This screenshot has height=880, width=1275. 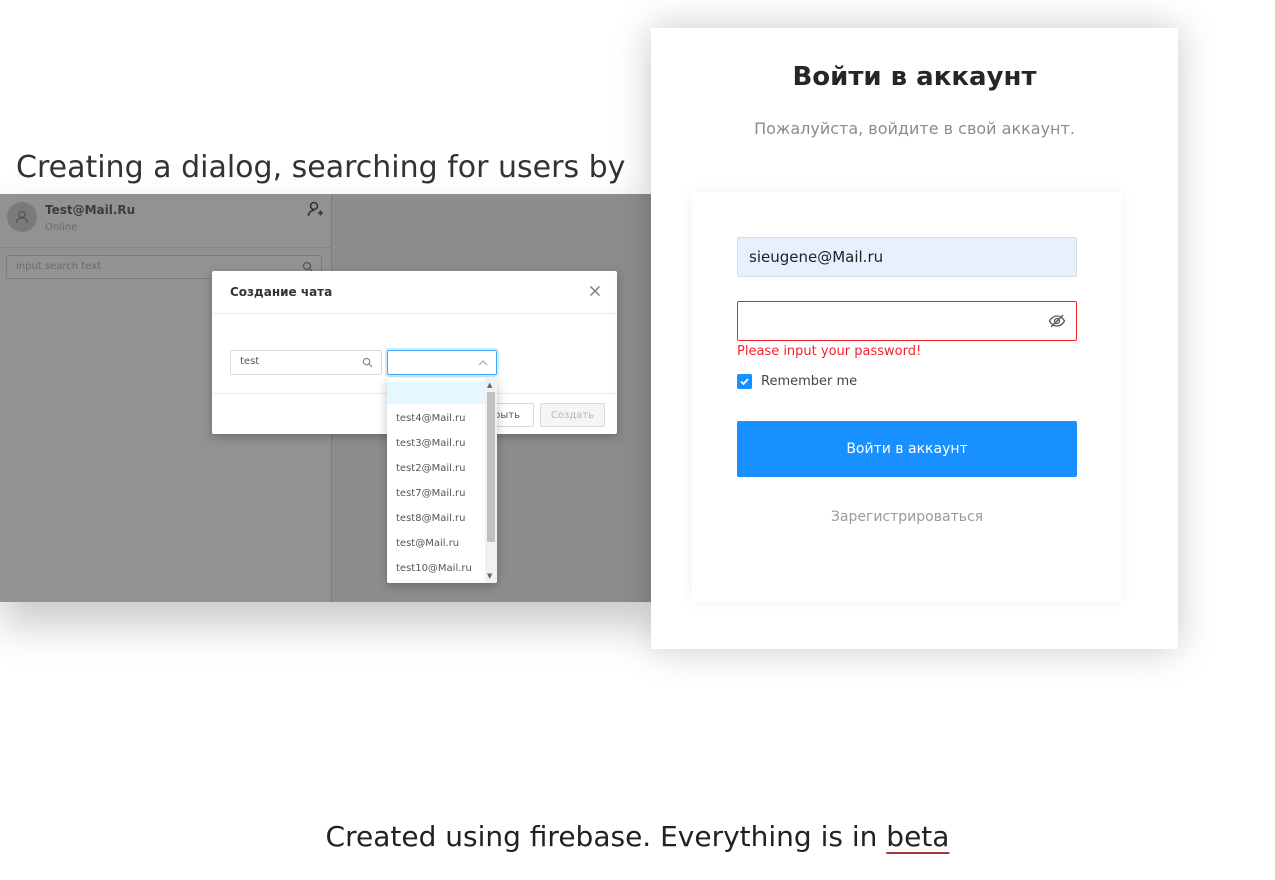 What do you see at coordinates (306, 362) in the screenshot?
I see `user-search-input: test` at bounding box center [306, 362].